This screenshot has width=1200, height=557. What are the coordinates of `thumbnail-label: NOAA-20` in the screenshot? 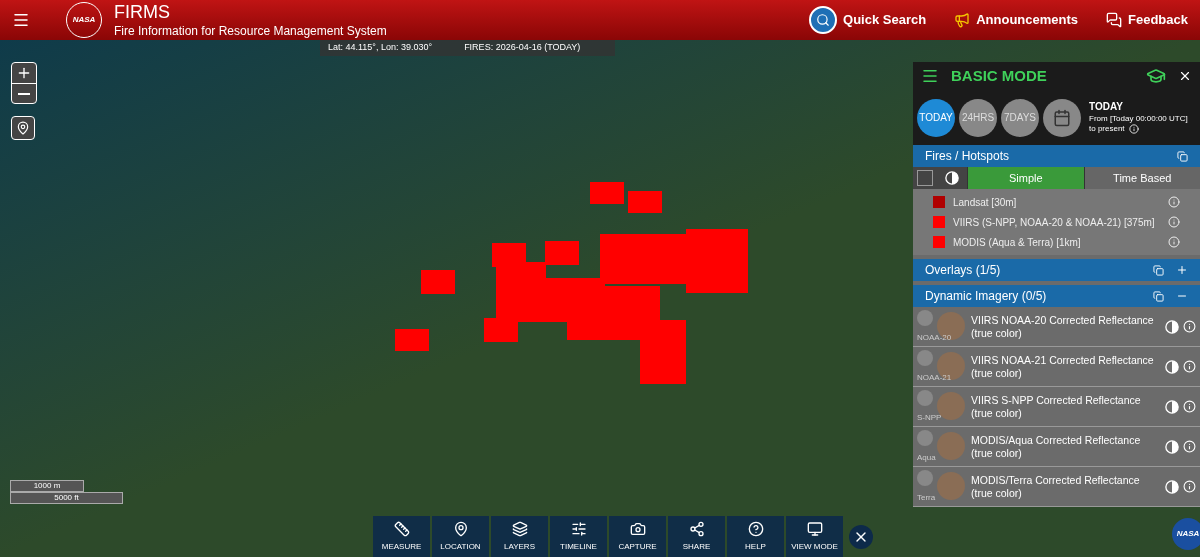 It's located at (934, 337).